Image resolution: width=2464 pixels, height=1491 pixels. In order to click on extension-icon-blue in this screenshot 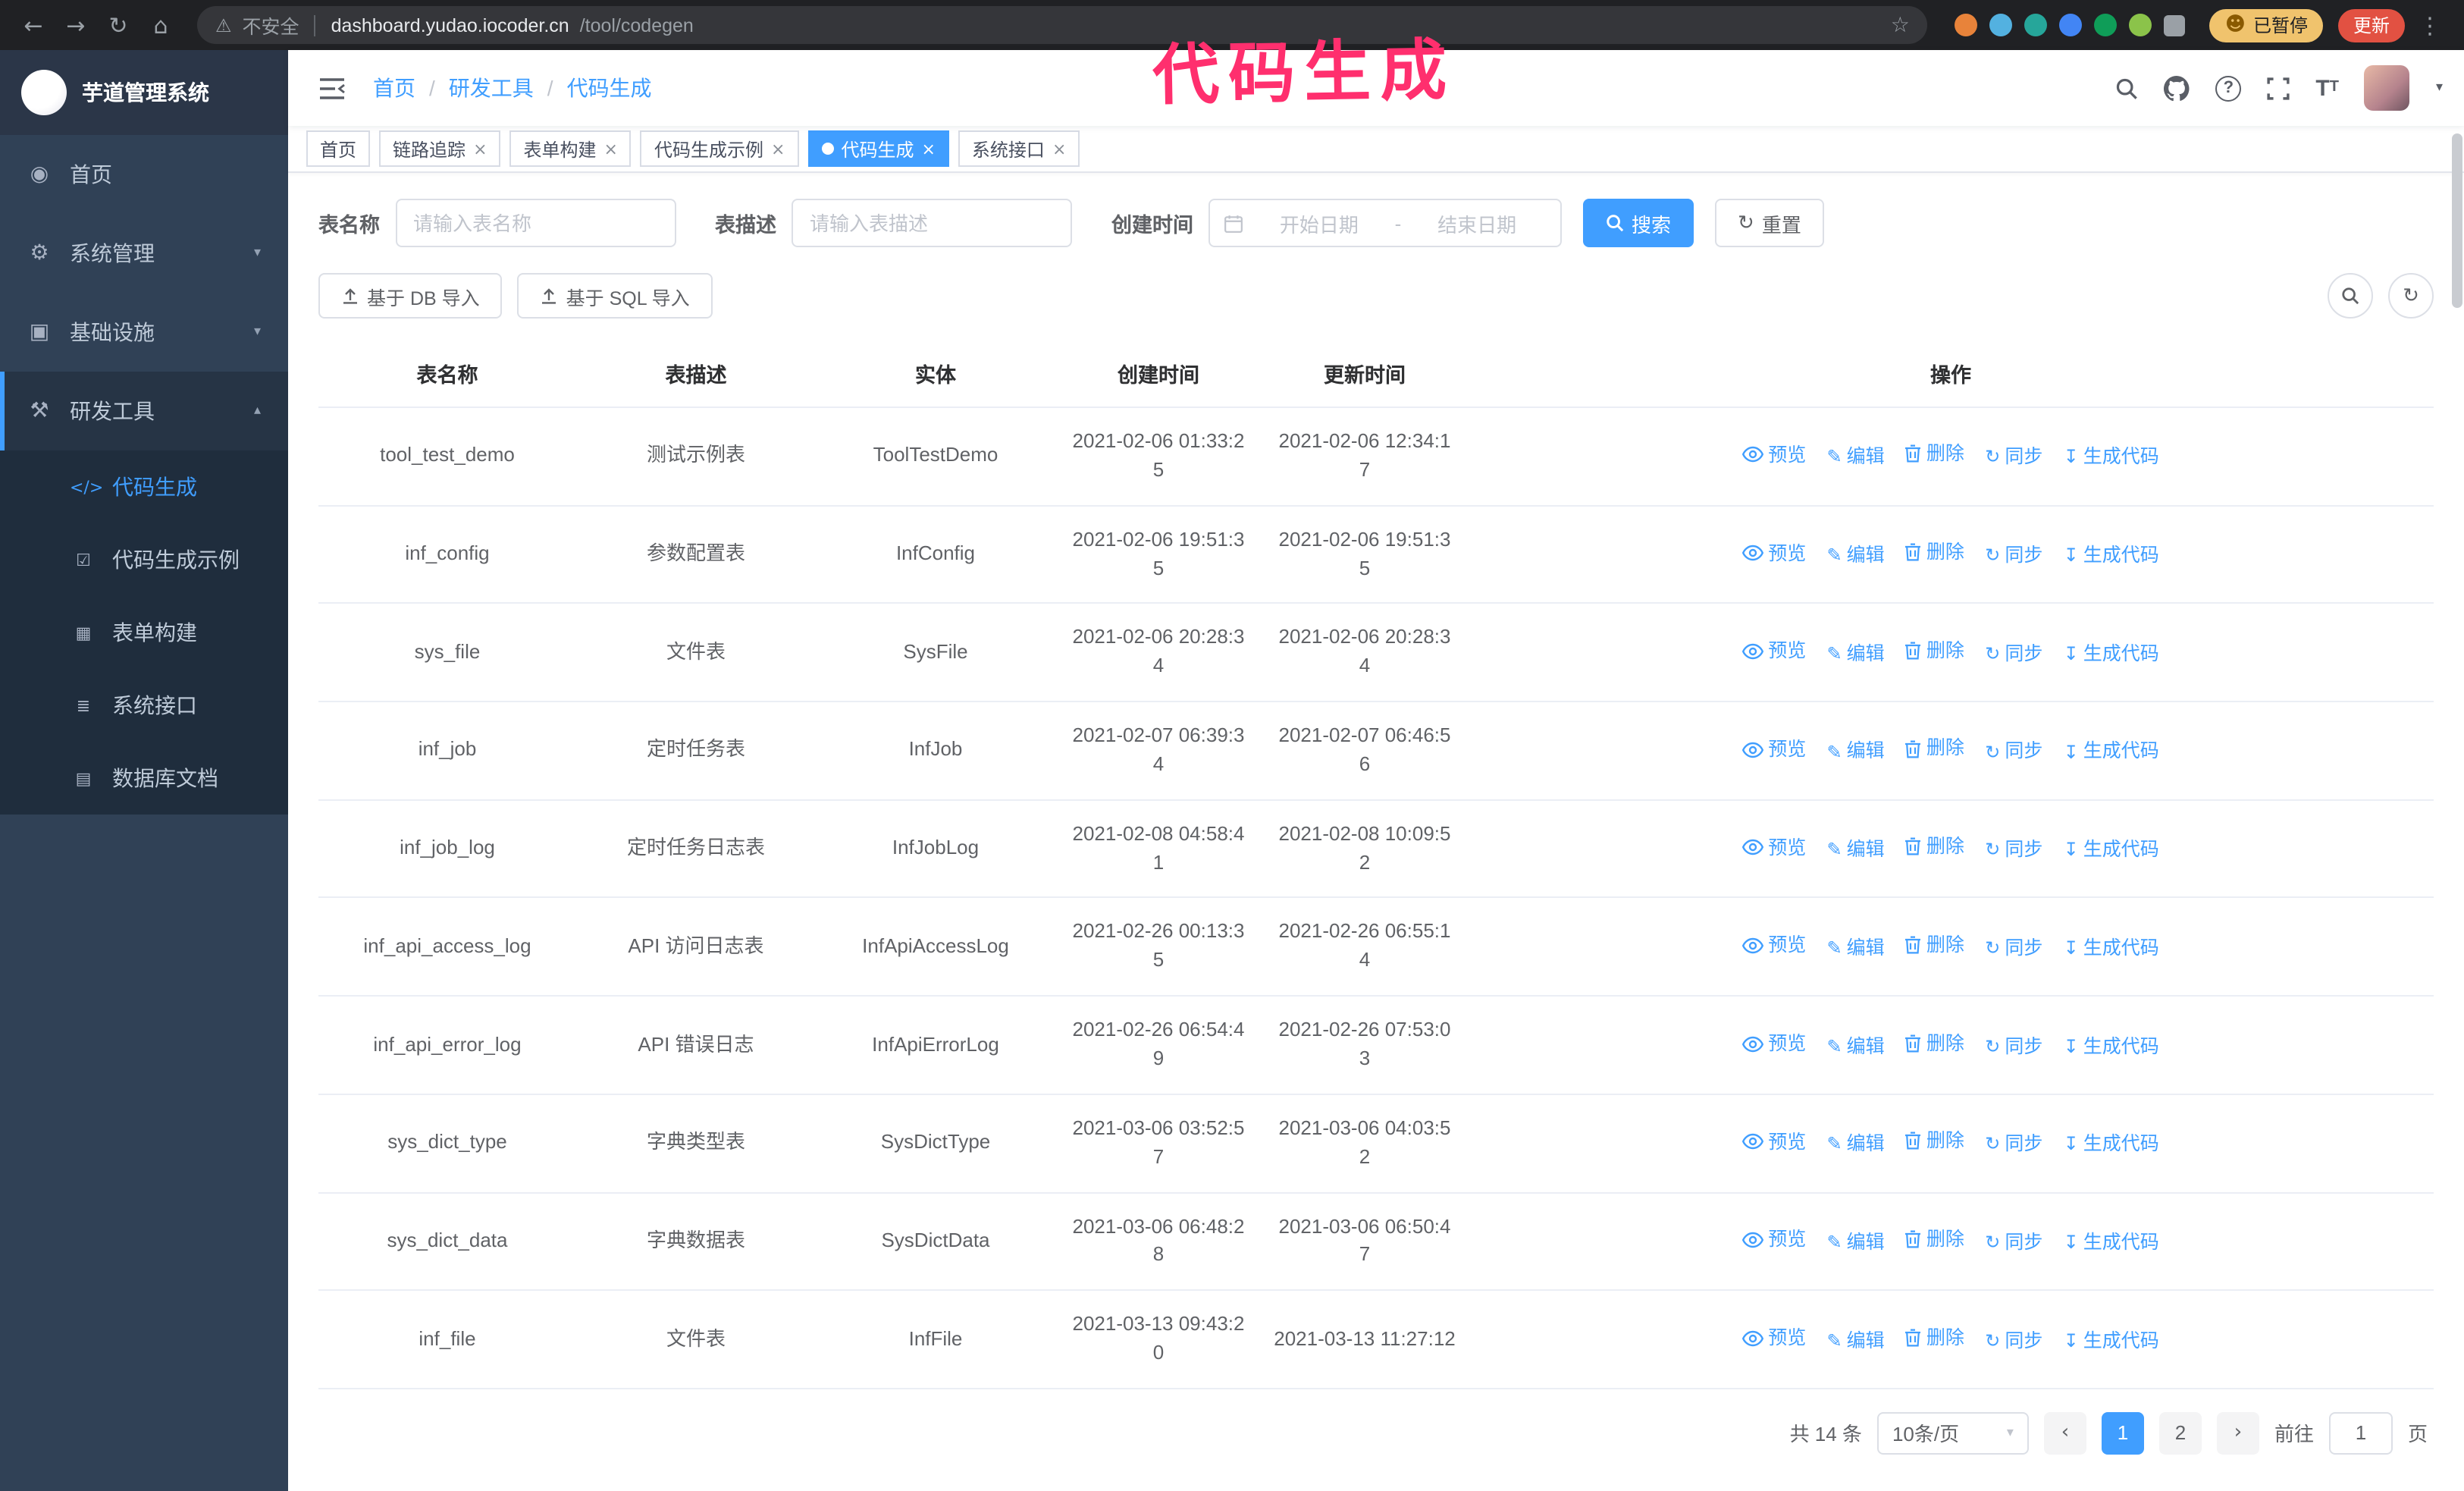, I will do `click(2001, 25)`.